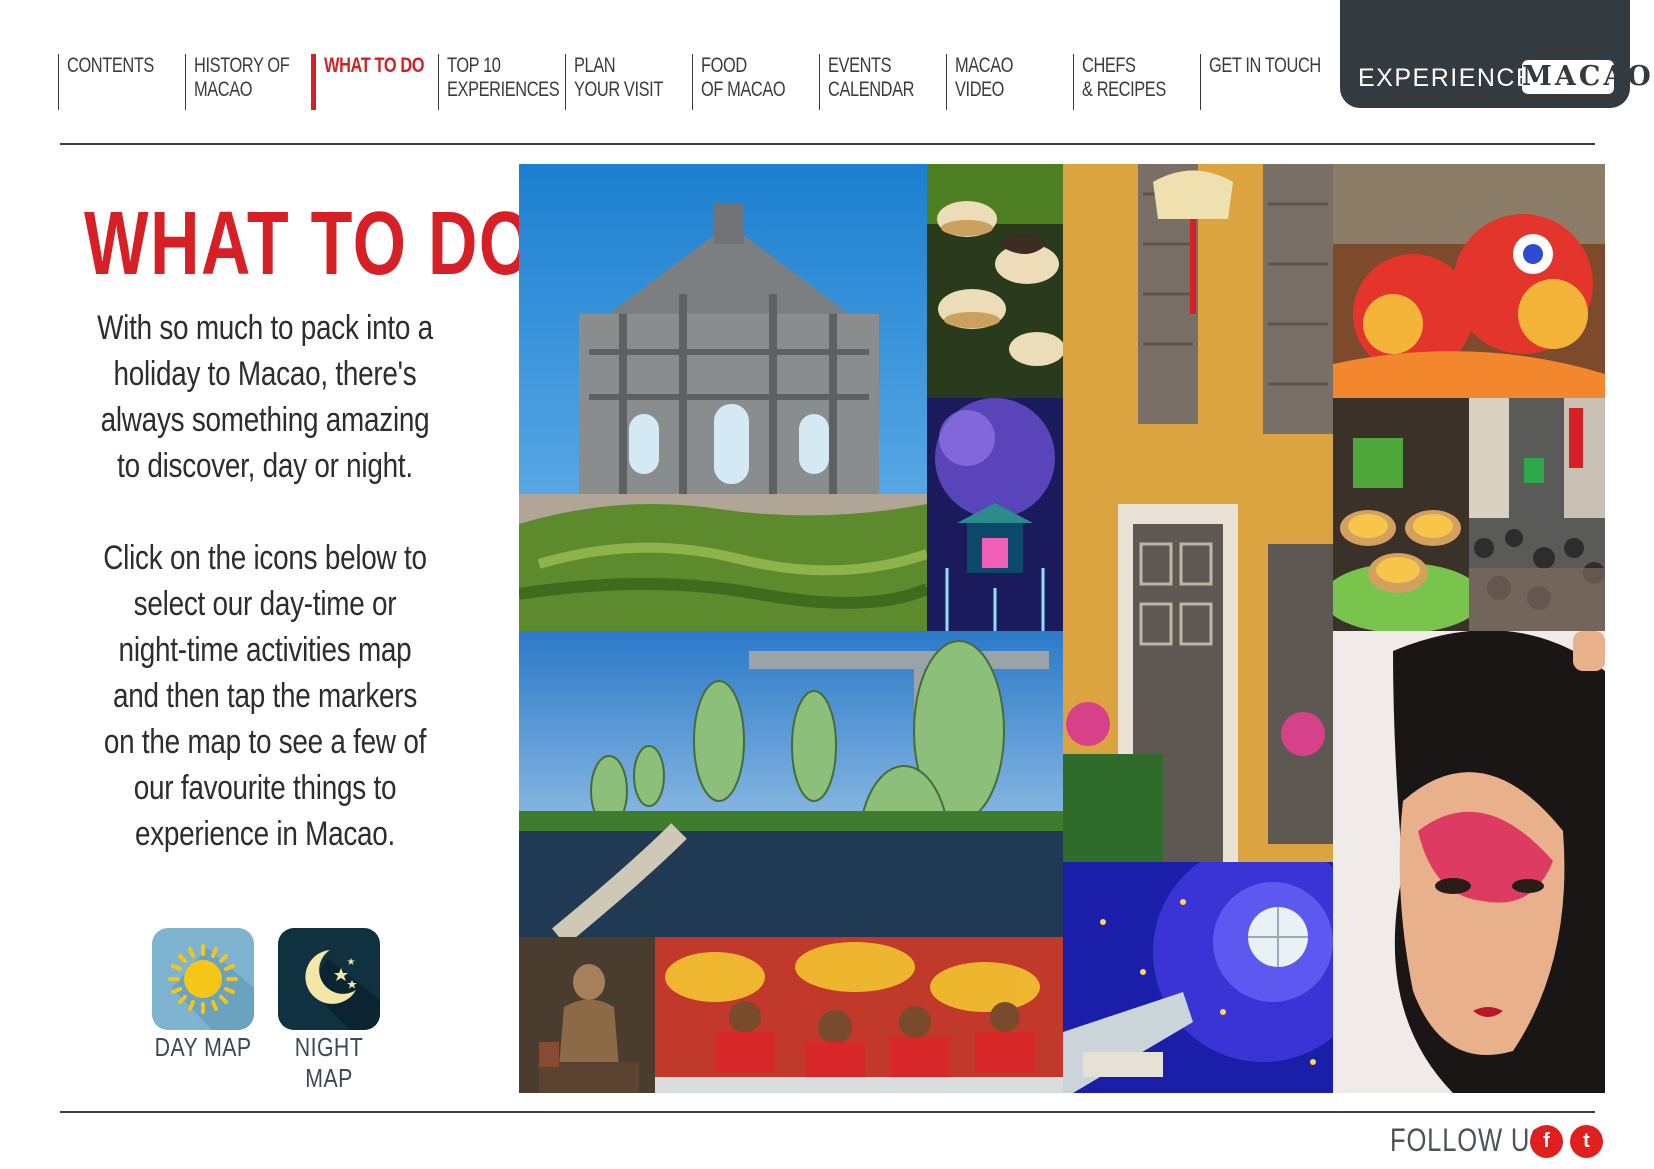  What do you see at coordinates (110, 65) in the screenshot?
I see `nav-label: CONTENTS` at bounding box center [110, 65].